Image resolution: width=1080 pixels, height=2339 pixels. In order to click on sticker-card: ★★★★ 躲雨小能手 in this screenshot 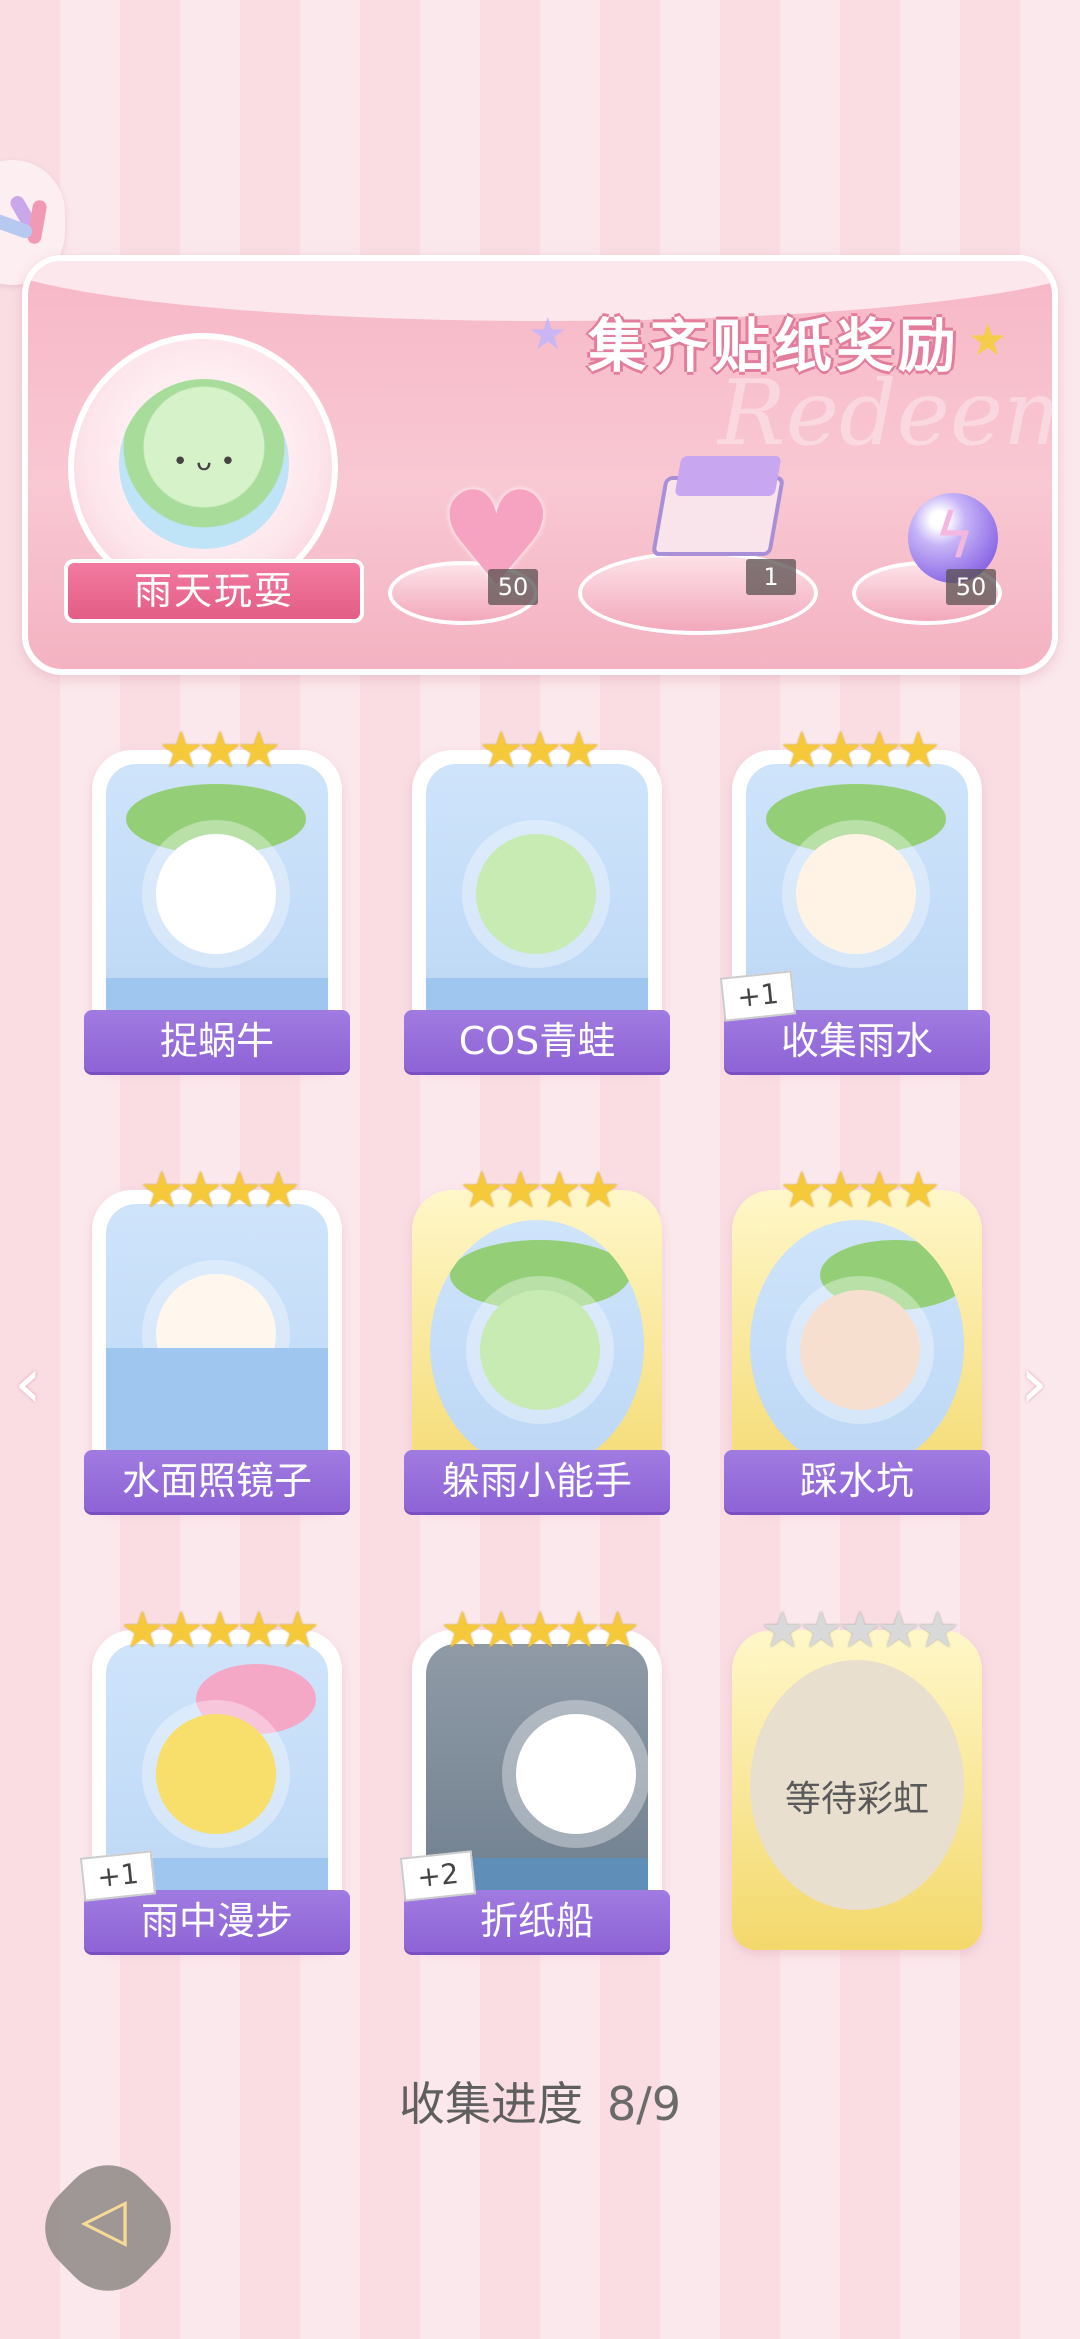, I will do `click(537, 1336)`.